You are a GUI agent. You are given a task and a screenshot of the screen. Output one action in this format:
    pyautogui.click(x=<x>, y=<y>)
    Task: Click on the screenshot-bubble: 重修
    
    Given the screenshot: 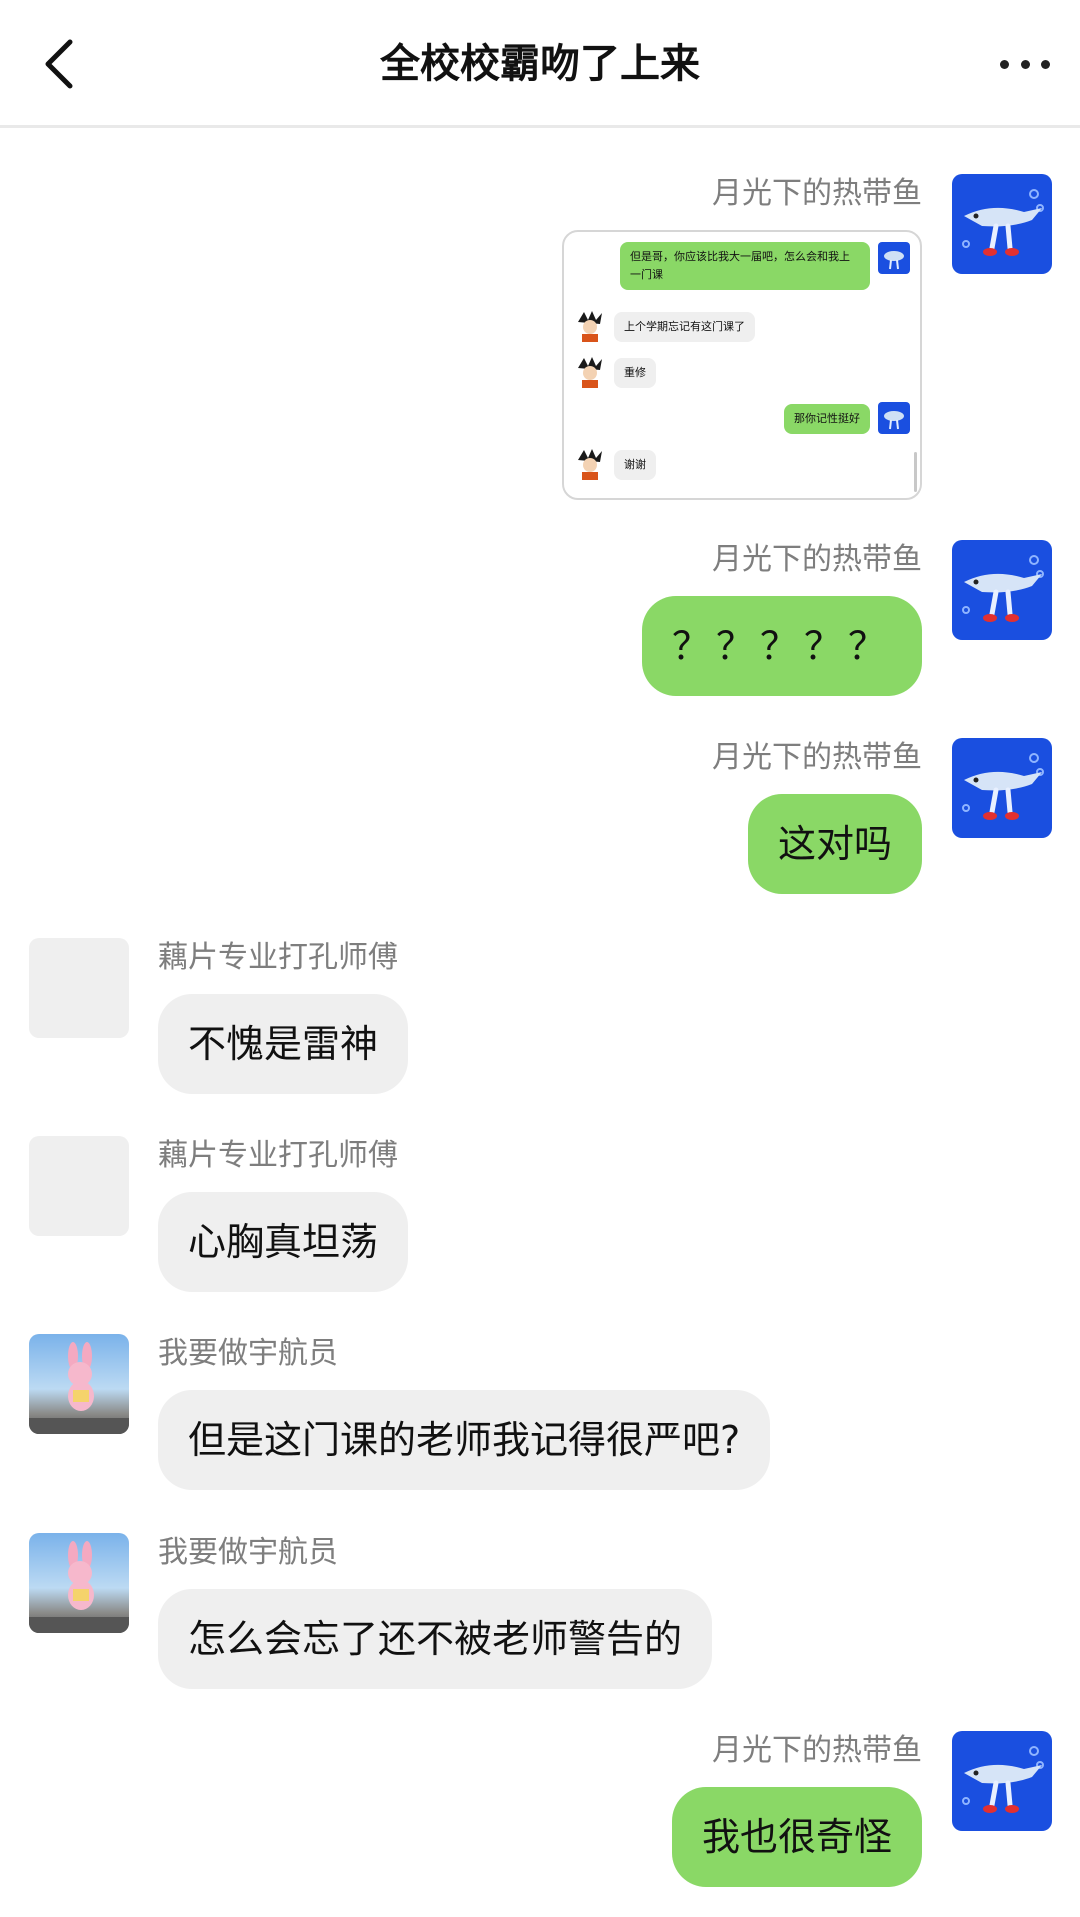 What is the action you would take?
    pyautogui.click(x=635, y=373)
    